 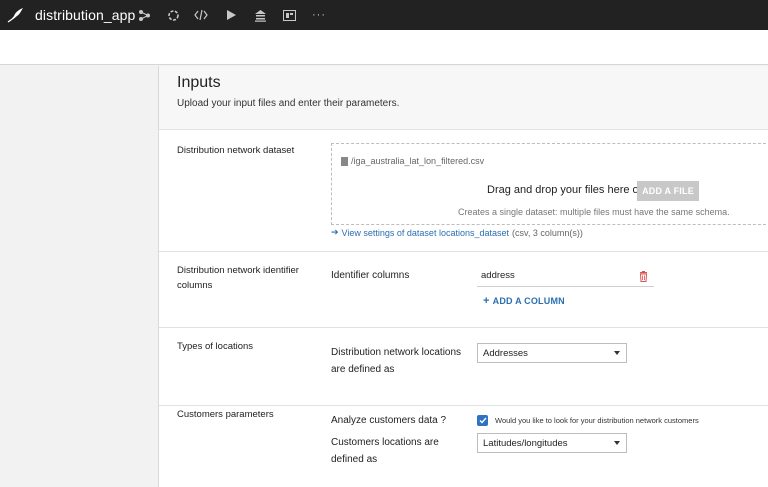 What do you see at coordinates (238, 278) in the screenshot?
I see `section-label: Distribution network identifier columns` at bounding box center [238, 278].